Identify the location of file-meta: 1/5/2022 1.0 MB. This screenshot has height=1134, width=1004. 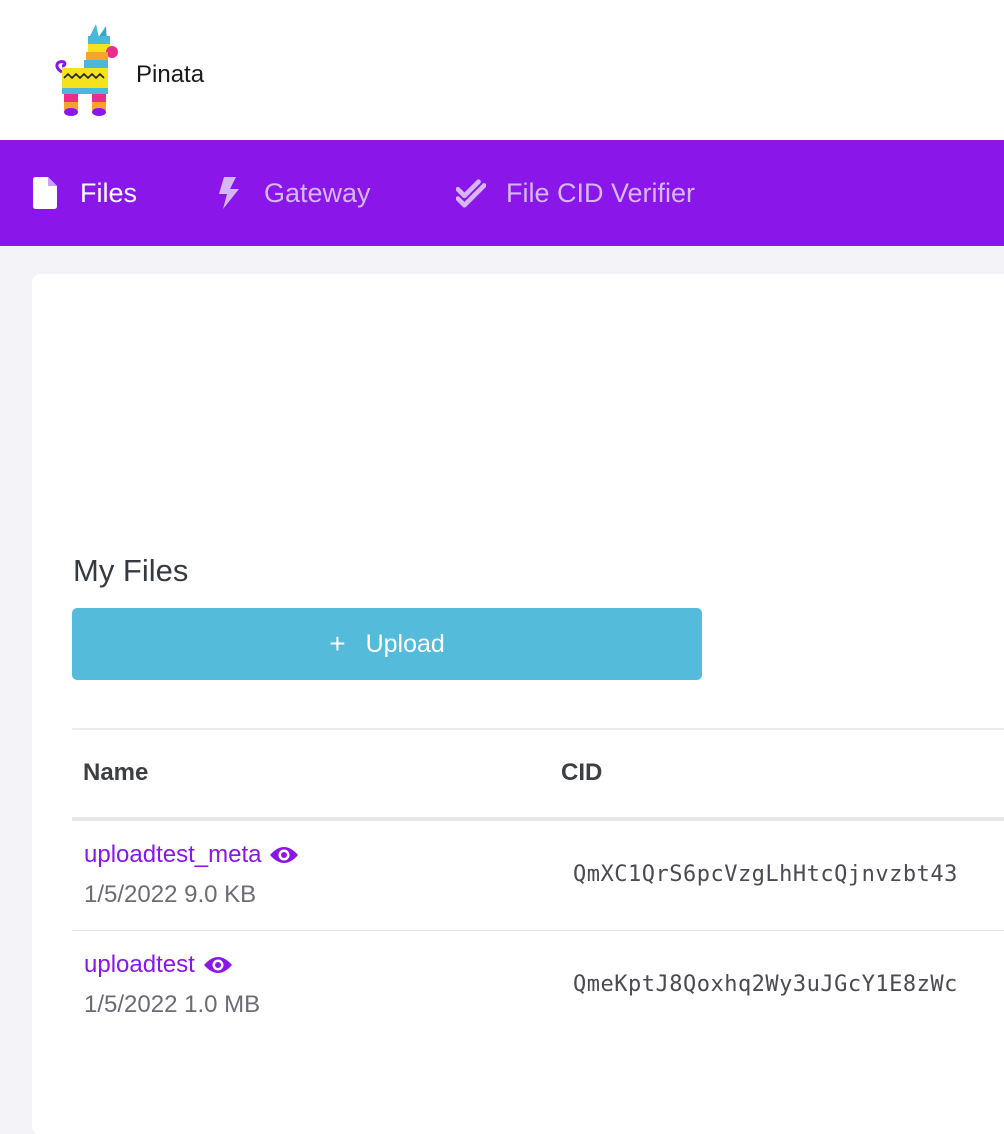
(172, 1004).